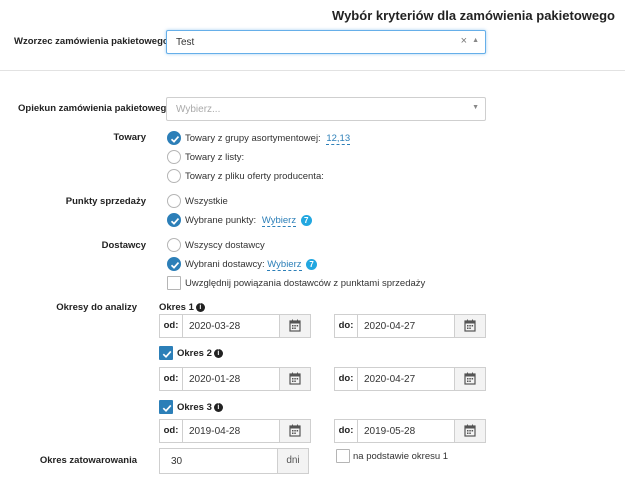  Describe the element at coordinates (389, 379) in the screenshot. I see `okres-2-do-value: 2020-04-27` at that location.